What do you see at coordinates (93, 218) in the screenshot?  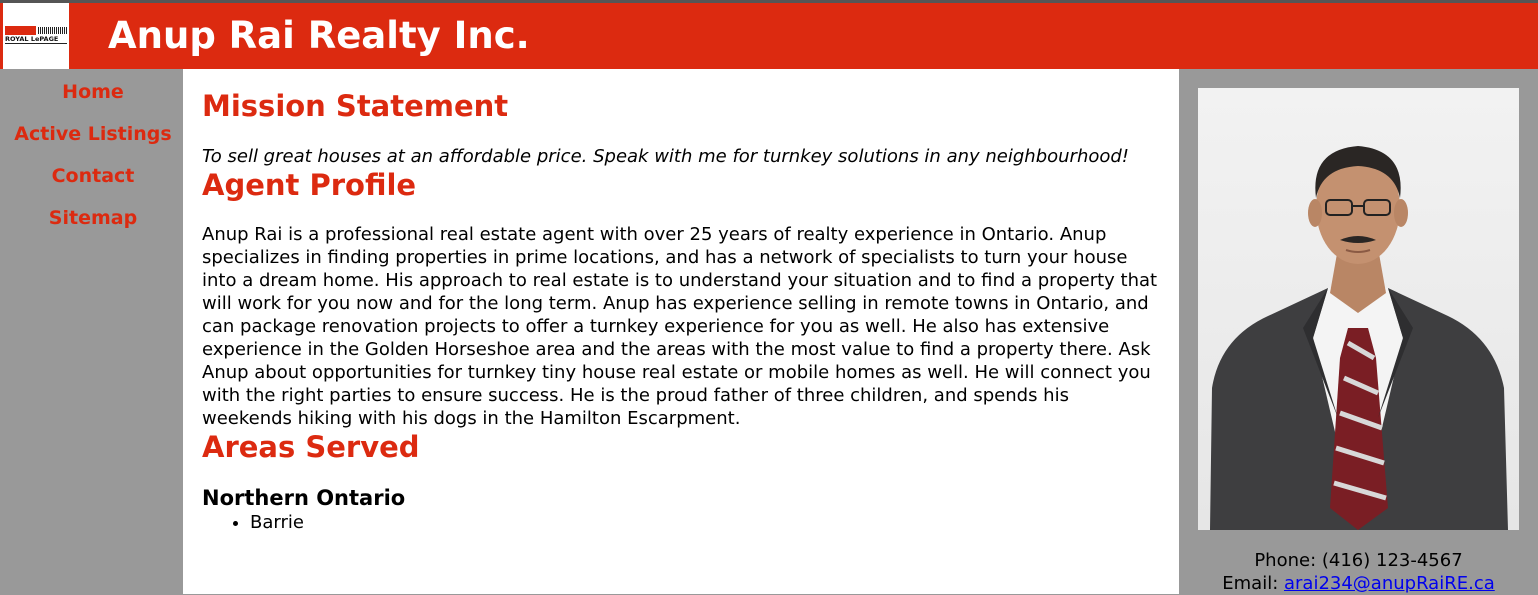 I see `nav-item-sitemap: Sitemap` at bounding box center [93, 218].